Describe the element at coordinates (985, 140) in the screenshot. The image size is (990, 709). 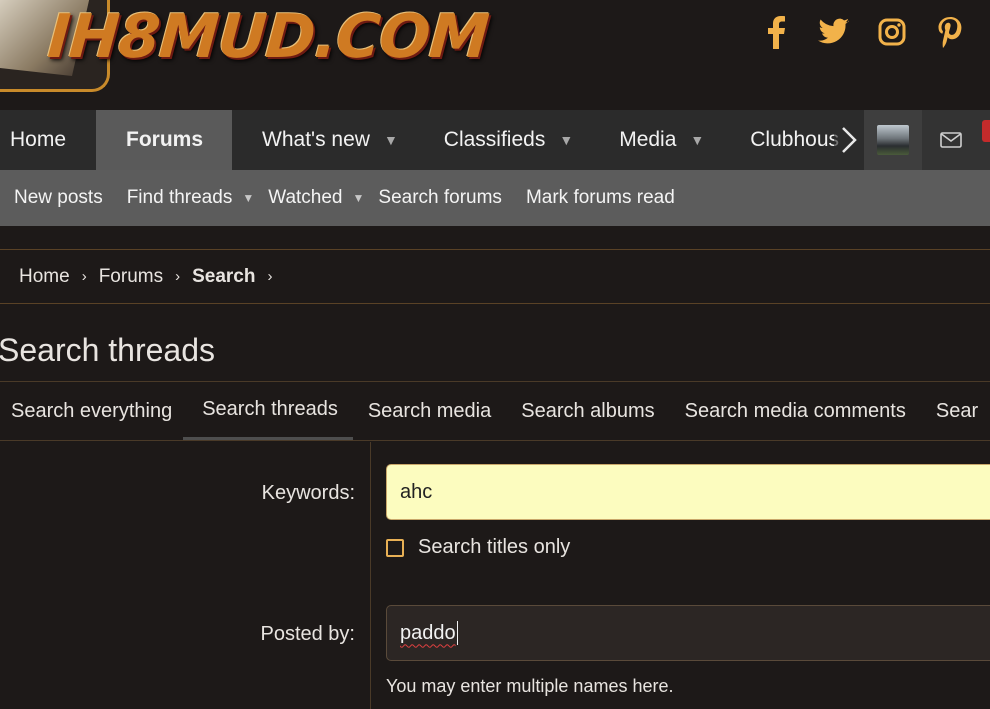
I see `alerts-icon` at that location.